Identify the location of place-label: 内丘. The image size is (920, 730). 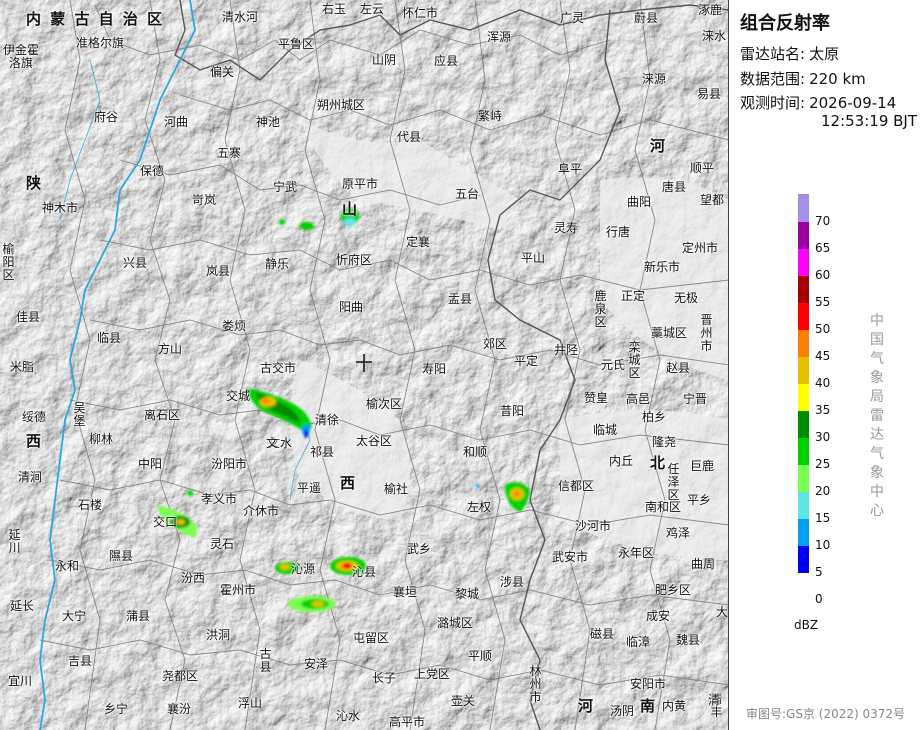
(621, 461).